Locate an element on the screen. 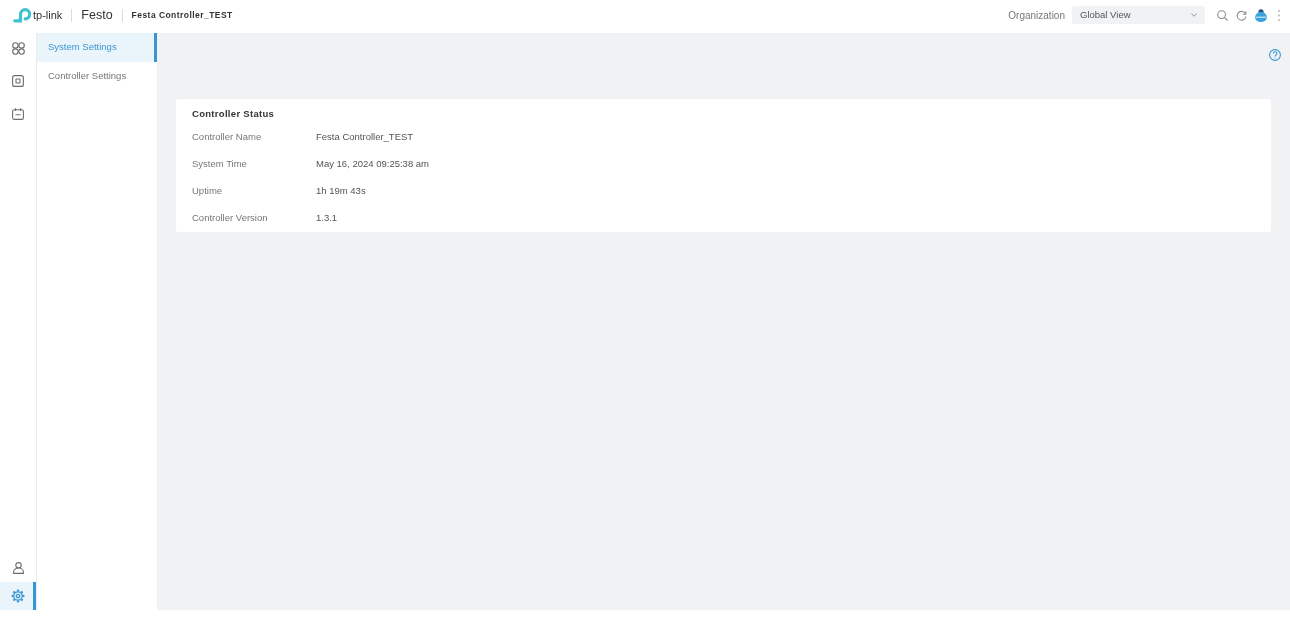 The image size is (1290, 617). field-label: System Time is located at coordinates (220, 164).